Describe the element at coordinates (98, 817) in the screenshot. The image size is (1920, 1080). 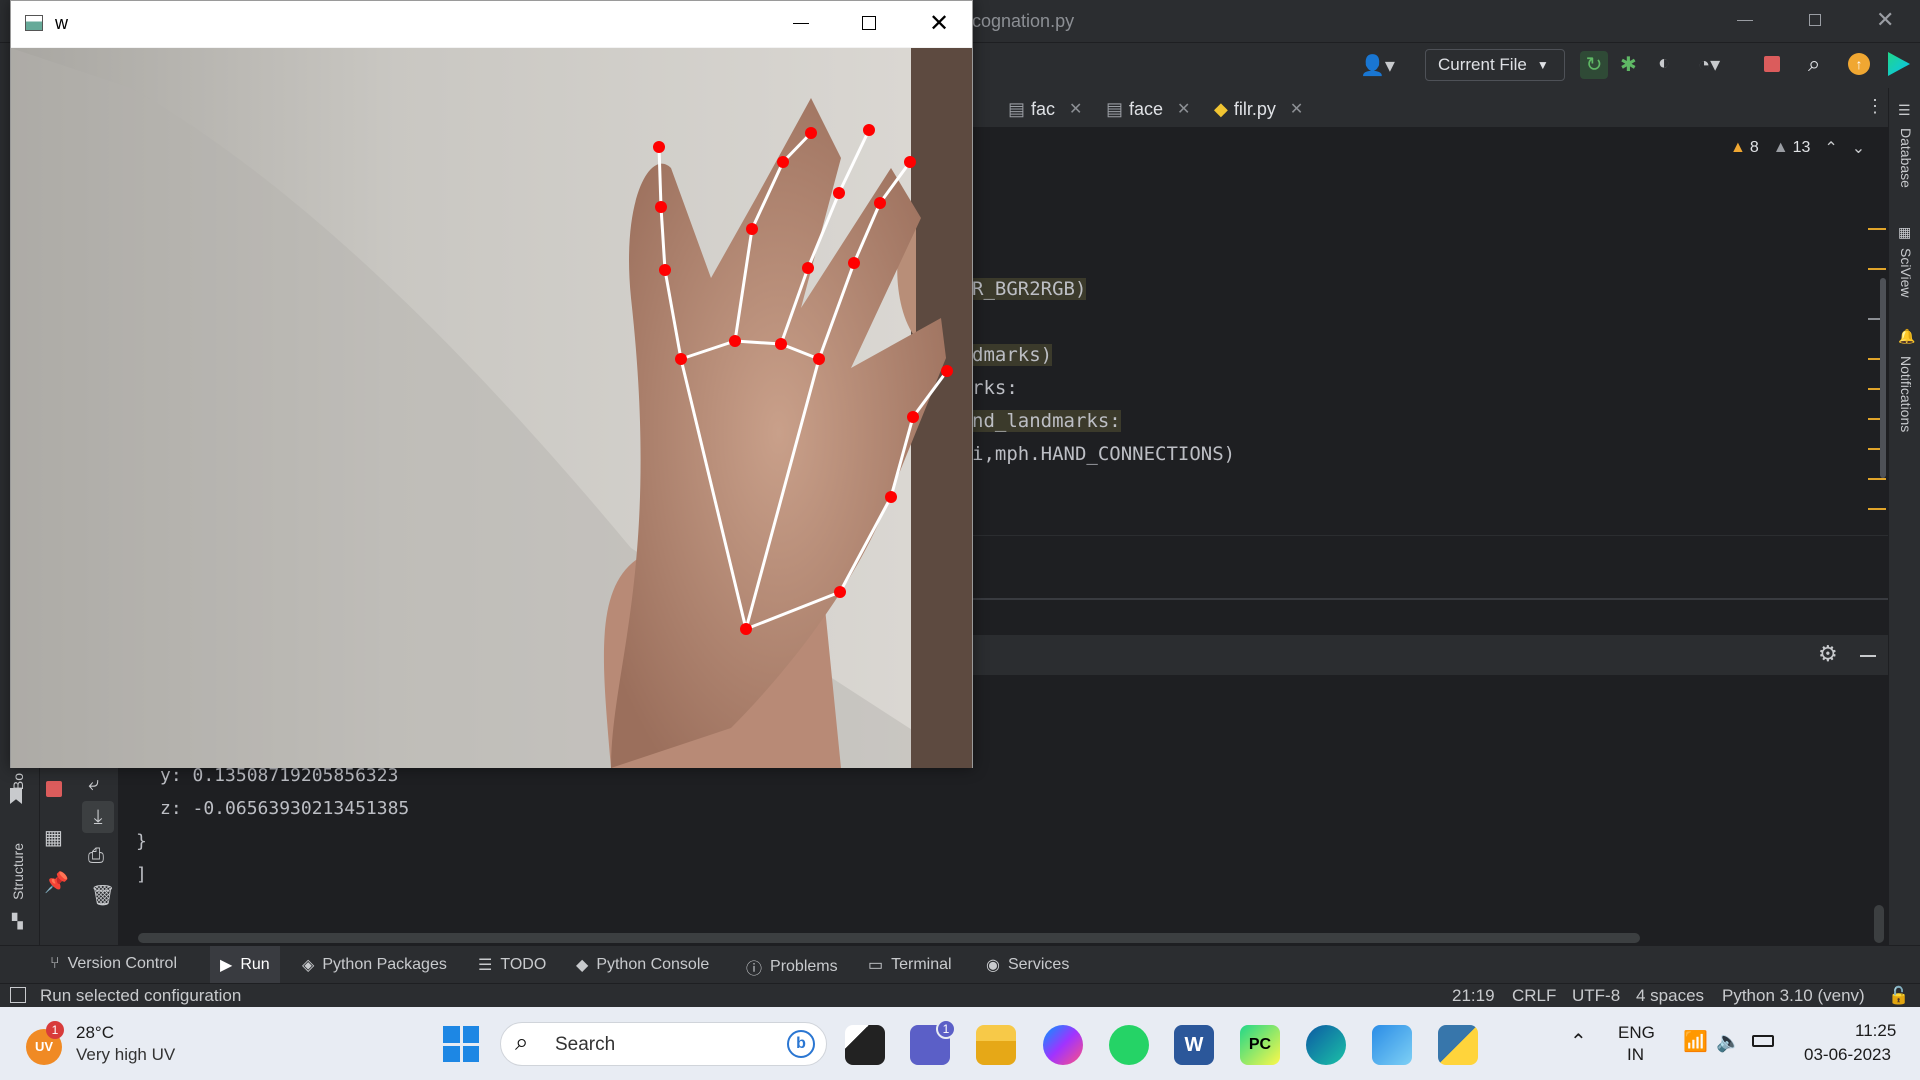
I see `scroll-to-end-icon: ⤓` at that location.